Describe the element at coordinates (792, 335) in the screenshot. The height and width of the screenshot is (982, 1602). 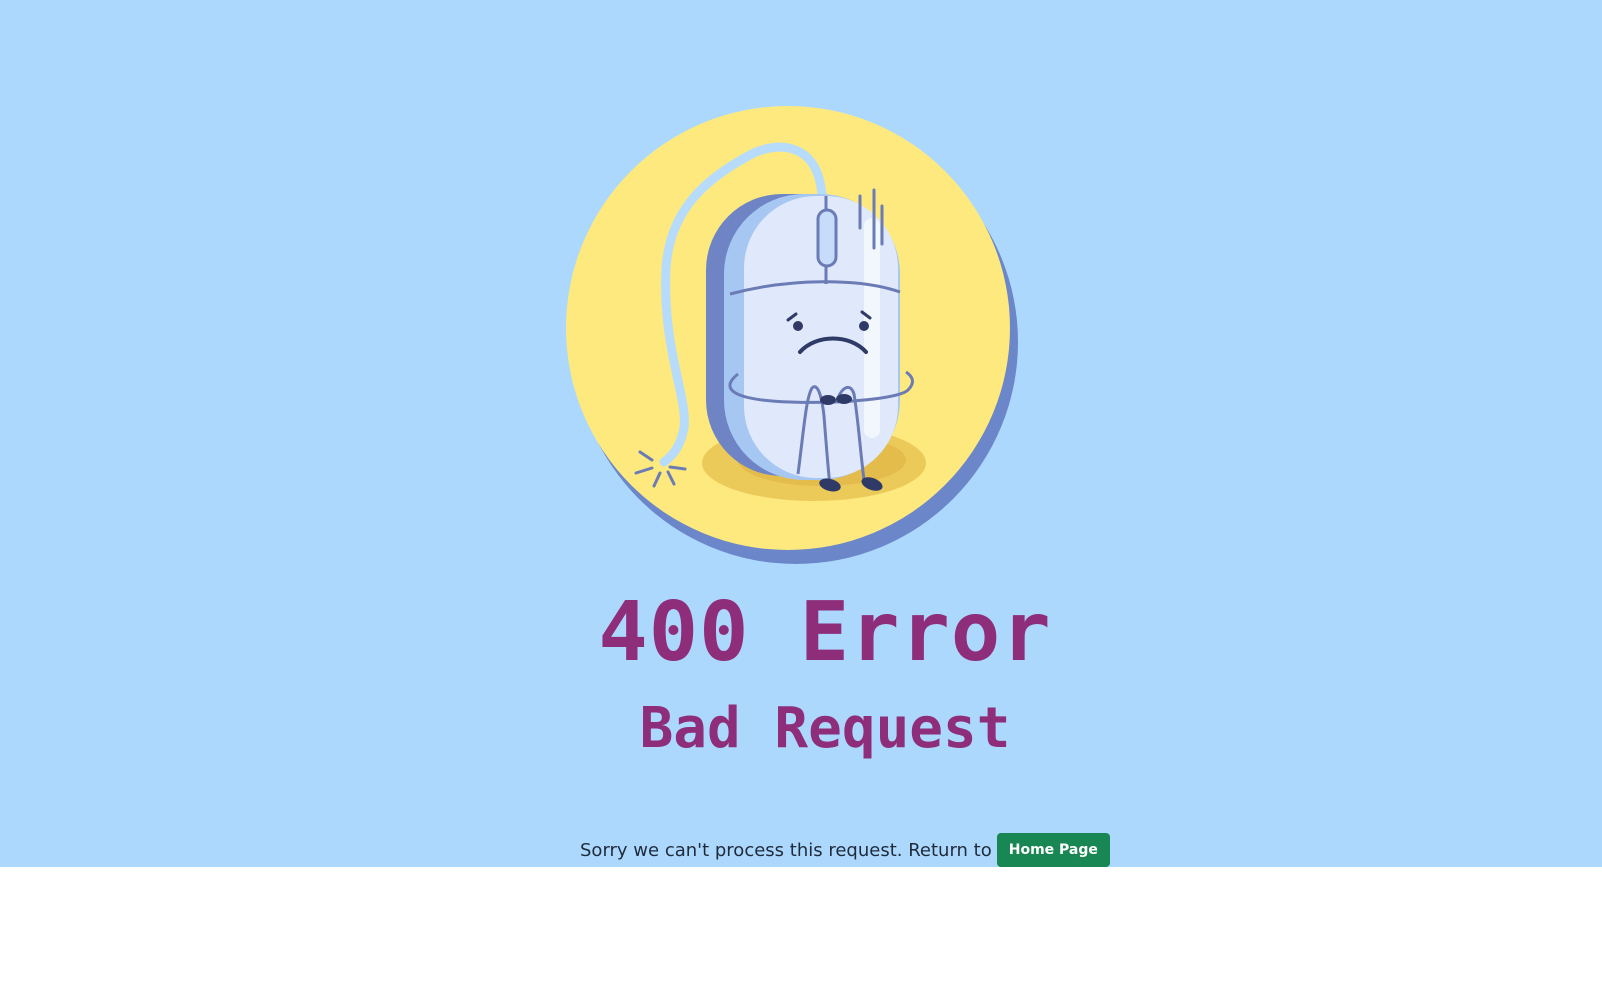
I see `sad-mouse-icon` at that location.